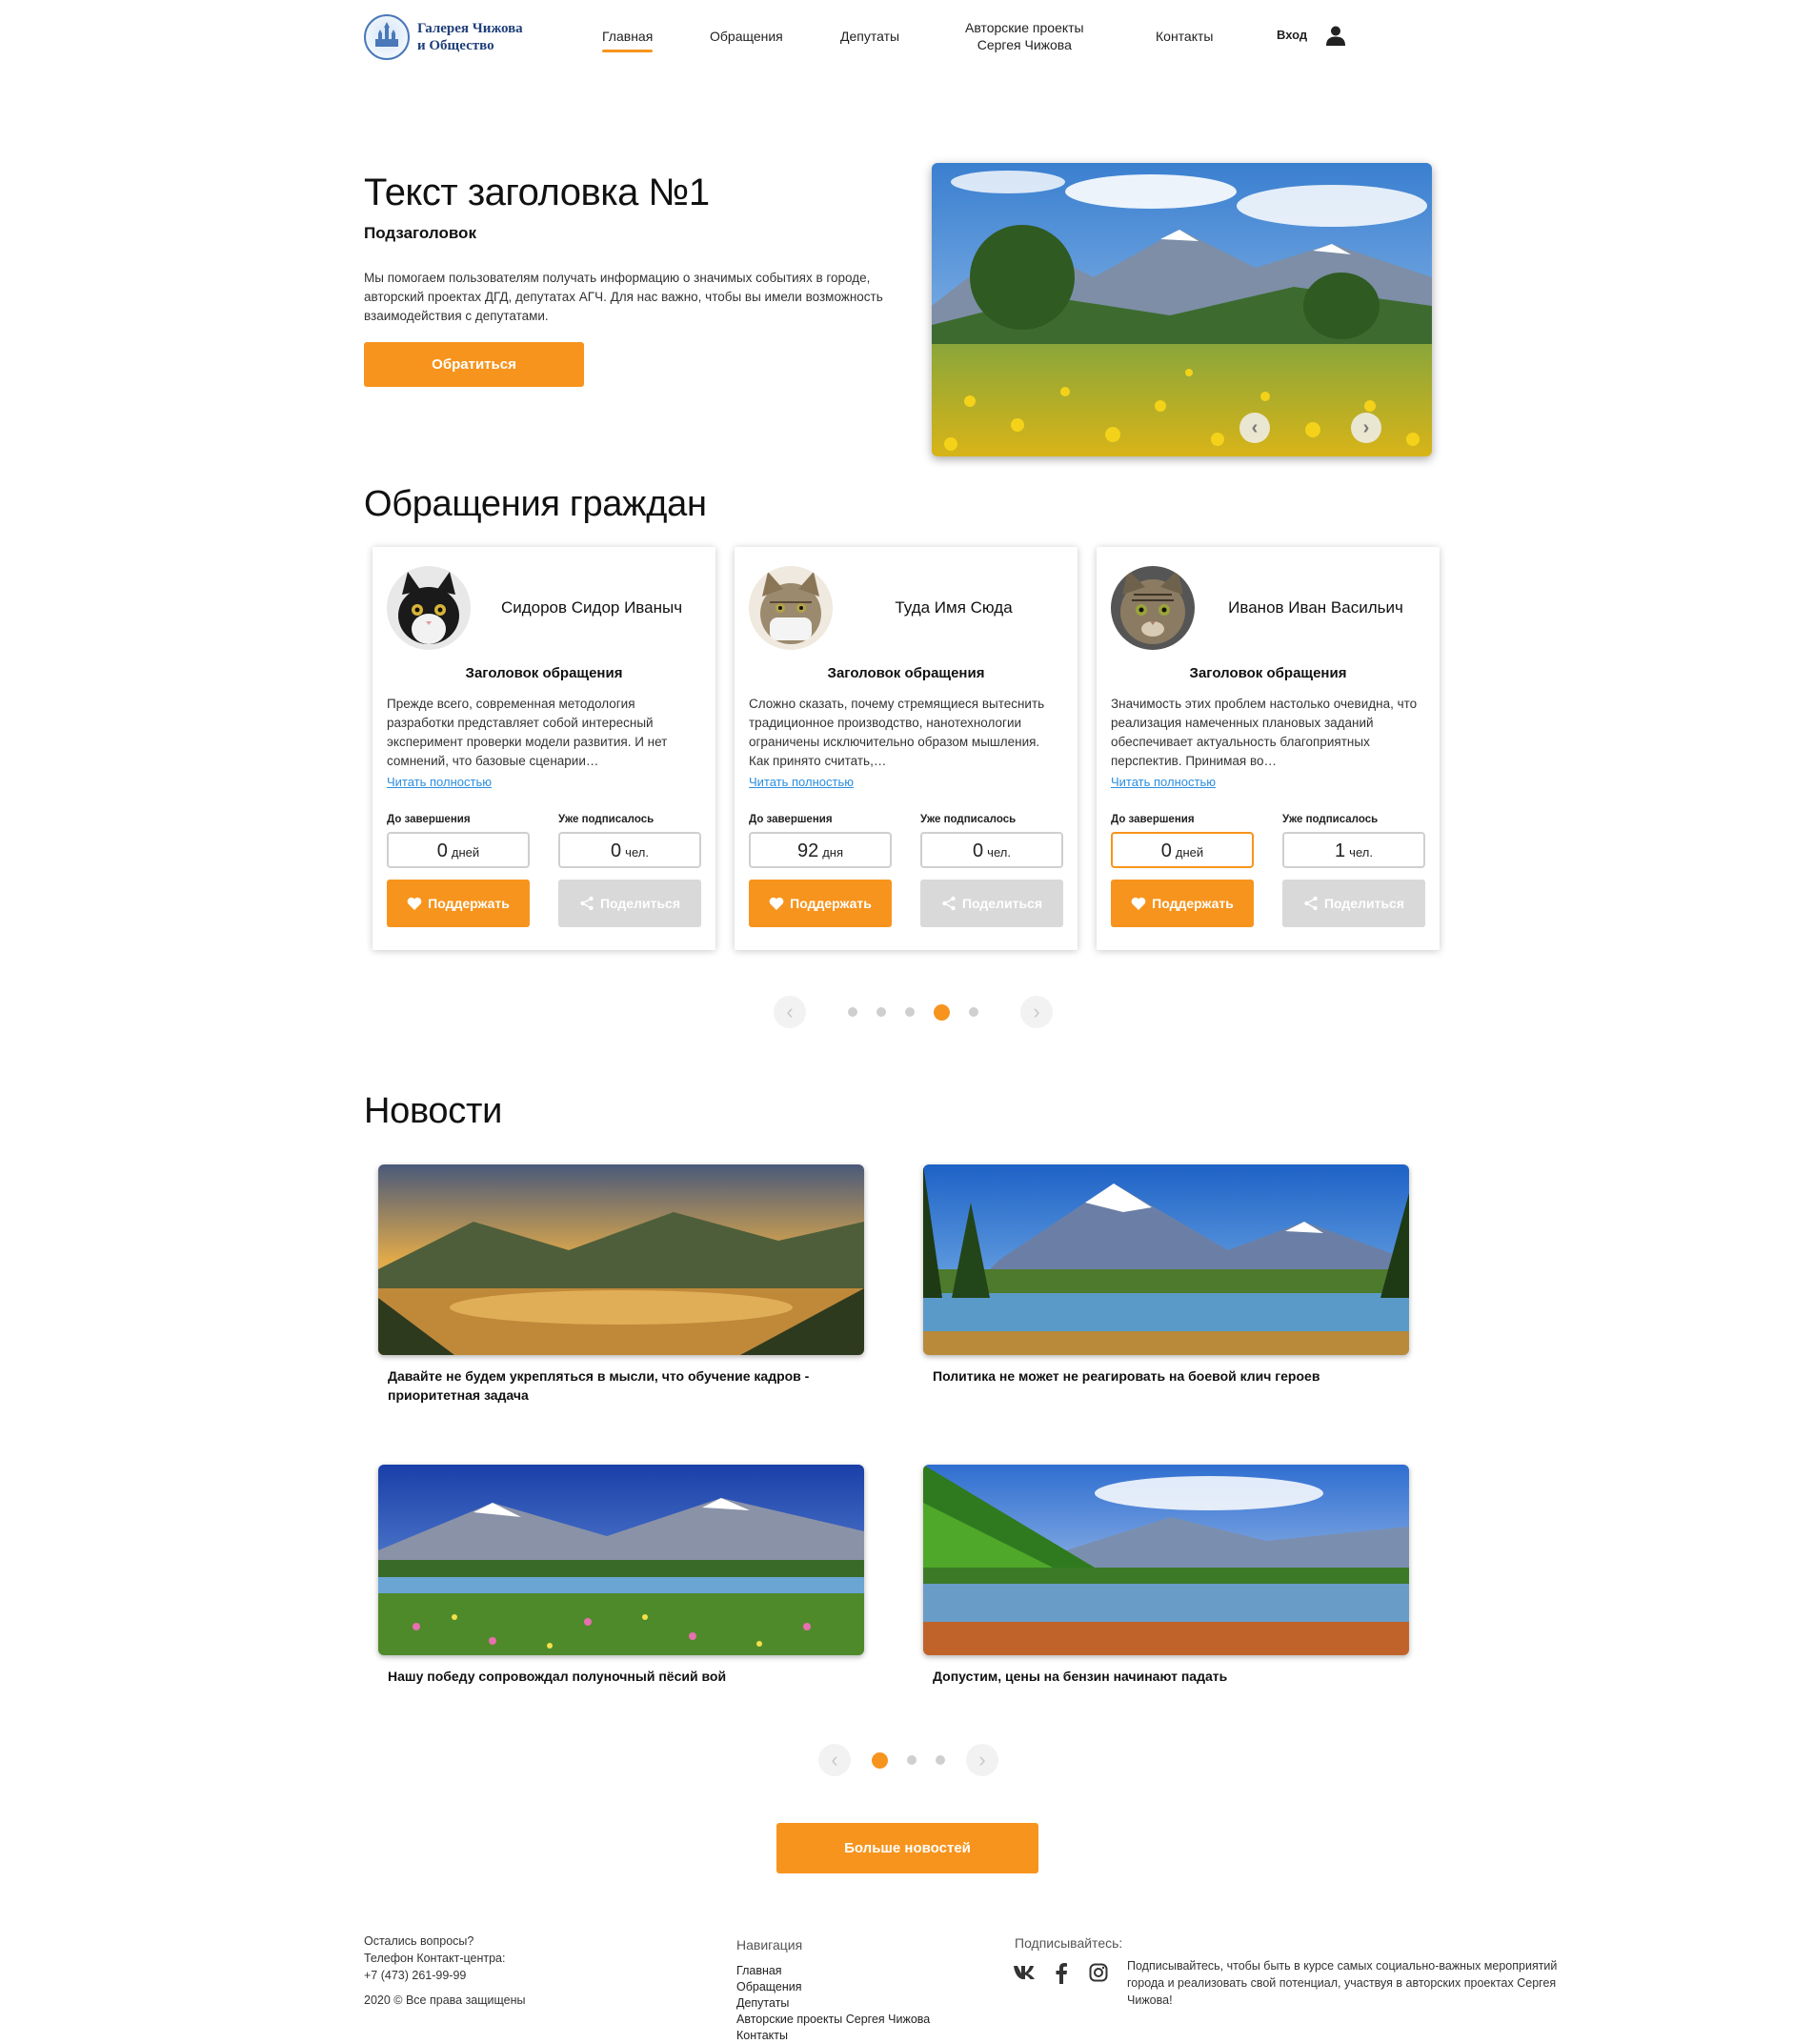 The image size is (1813, 2044). What do you see at coordinates (1340, 850) in the screenshot?
I see `signed-number: 1` at bounding box center [1340, 850].